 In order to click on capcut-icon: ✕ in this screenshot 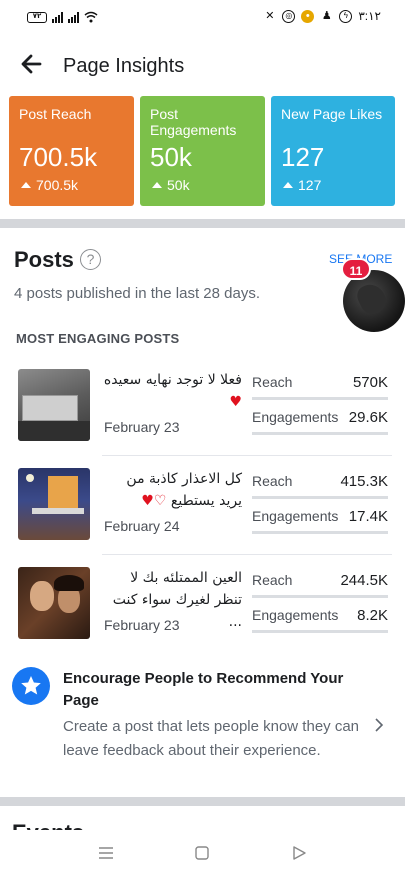, I will do `click(270, 15)`.